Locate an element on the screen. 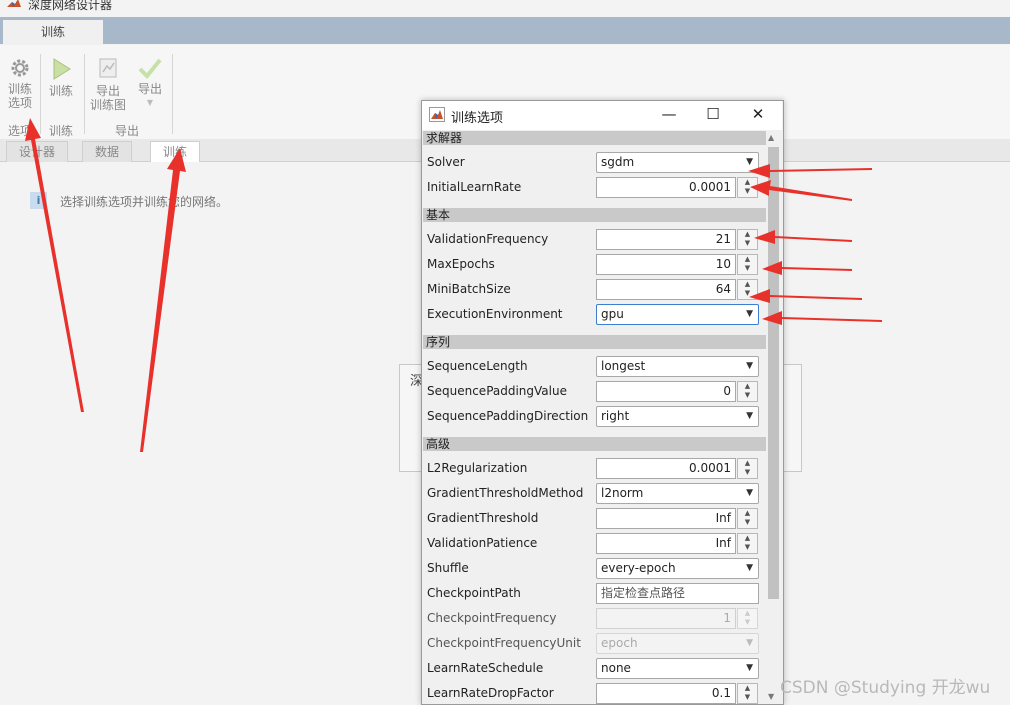 The width and height of the screenshot is (1010, 705). annotation-arrow-validation-frequency is located at coordinates (803, 237).